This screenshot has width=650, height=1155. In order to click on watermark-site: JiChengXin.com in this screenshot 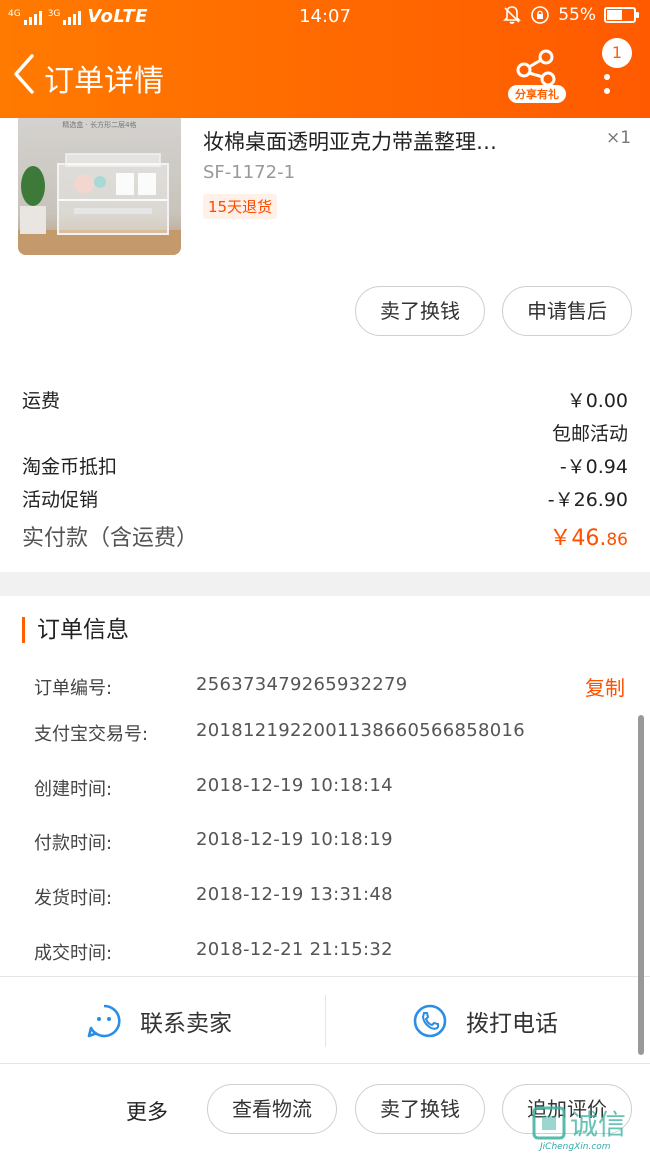, I will do `click(575, 1147)`.